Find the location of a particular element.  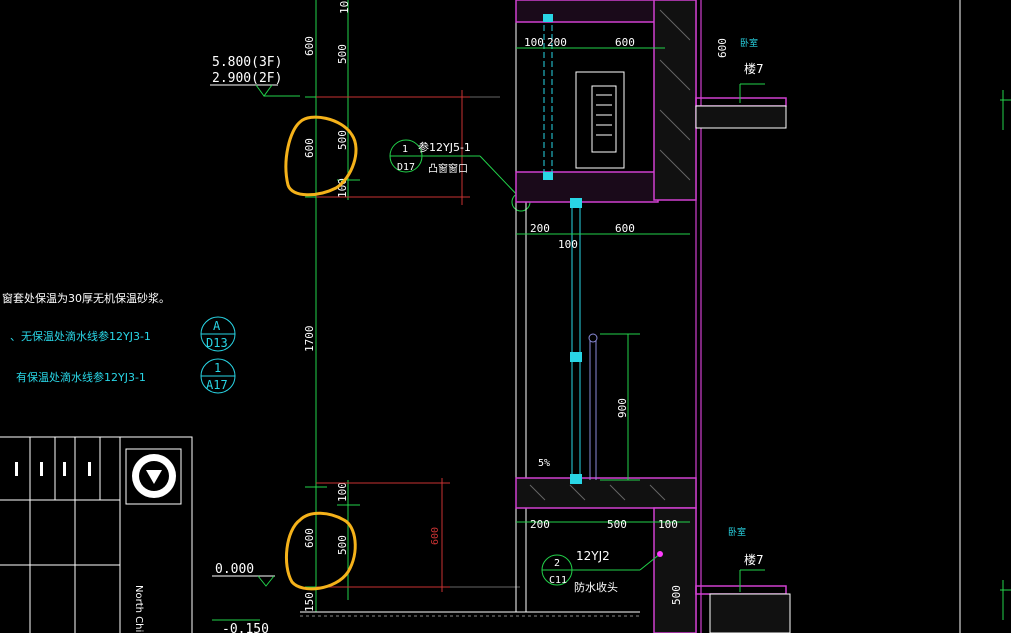

svg-text: A is located at coordinates (217, 326).